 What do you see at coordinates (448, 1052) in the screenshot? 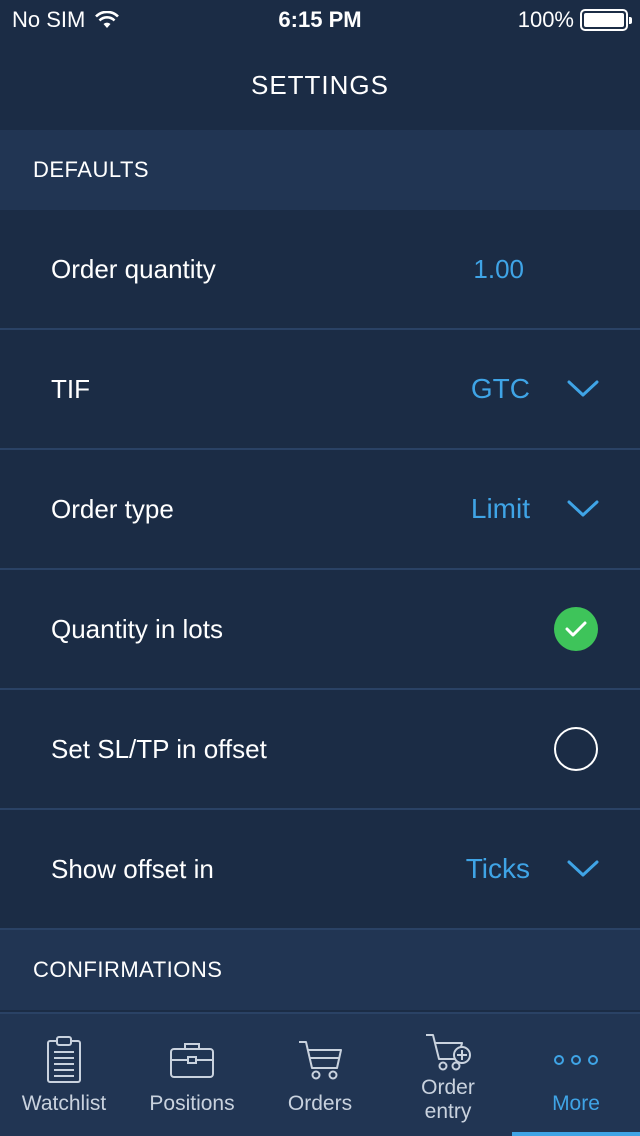
I see `cart-add-icon` at bounding box center [448, 1052].